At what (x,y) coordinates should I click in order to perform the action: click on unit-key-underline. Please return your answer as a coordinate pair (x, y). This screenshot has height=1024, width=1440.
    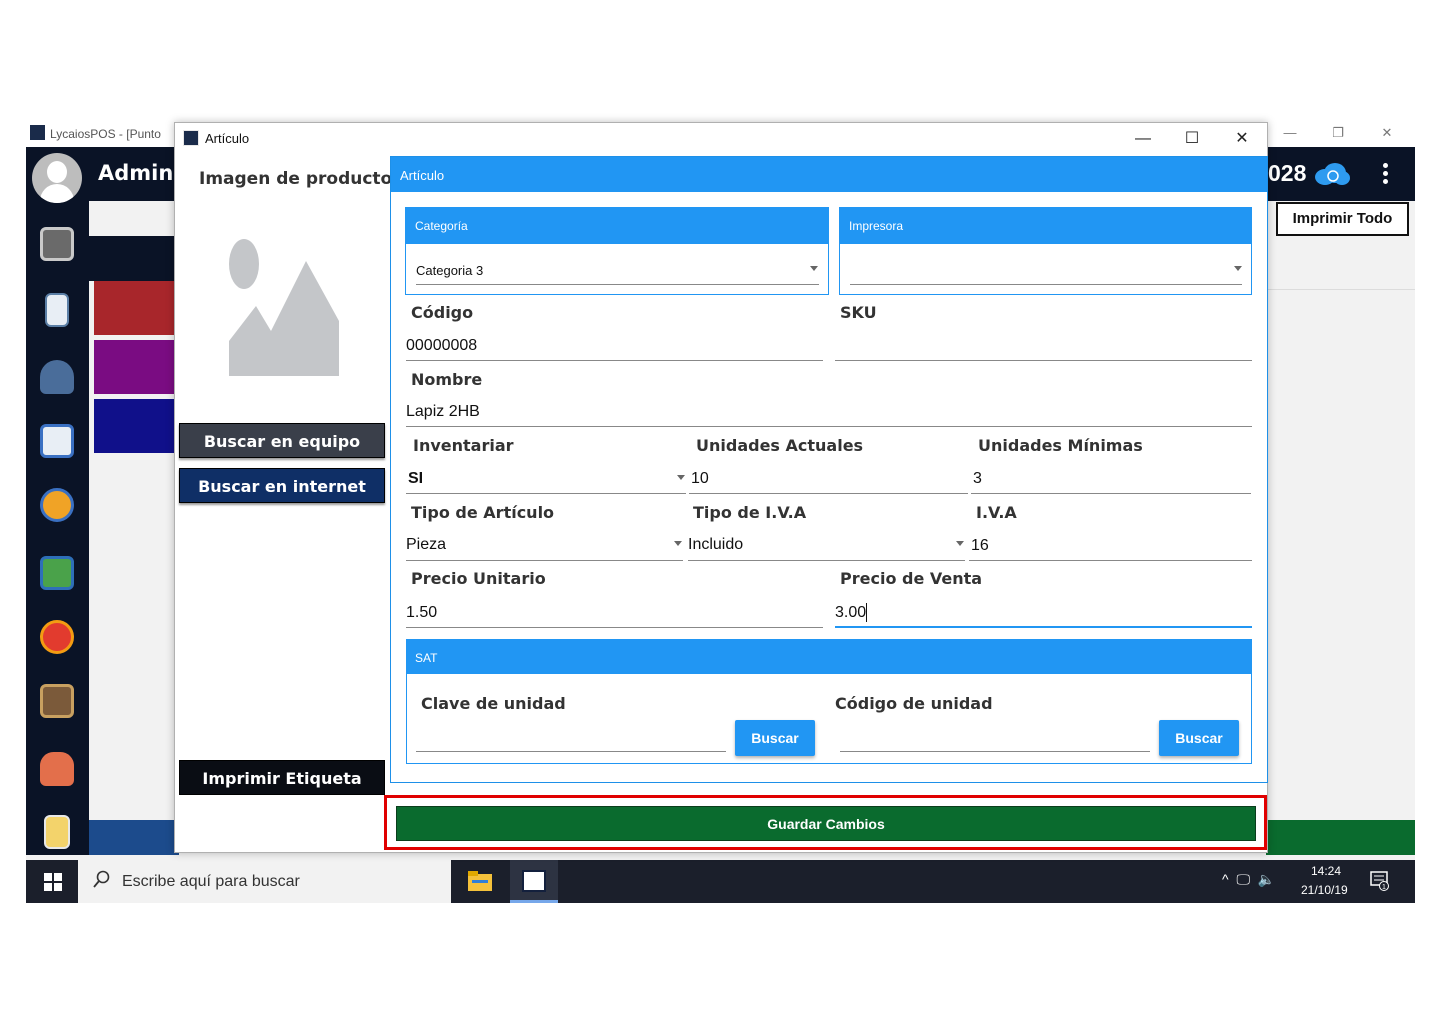
    Looking at the image, I should click on (571, 751).